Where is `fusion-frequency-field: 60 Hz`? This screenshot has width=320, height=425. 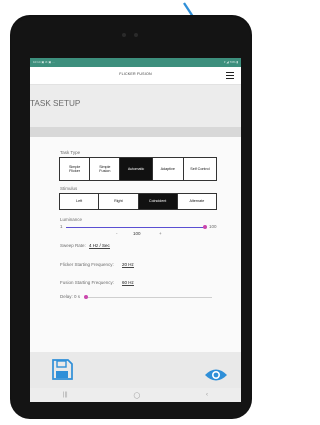
fusion-frequency-field: 60 Hz is located at coordinates (128, 283).